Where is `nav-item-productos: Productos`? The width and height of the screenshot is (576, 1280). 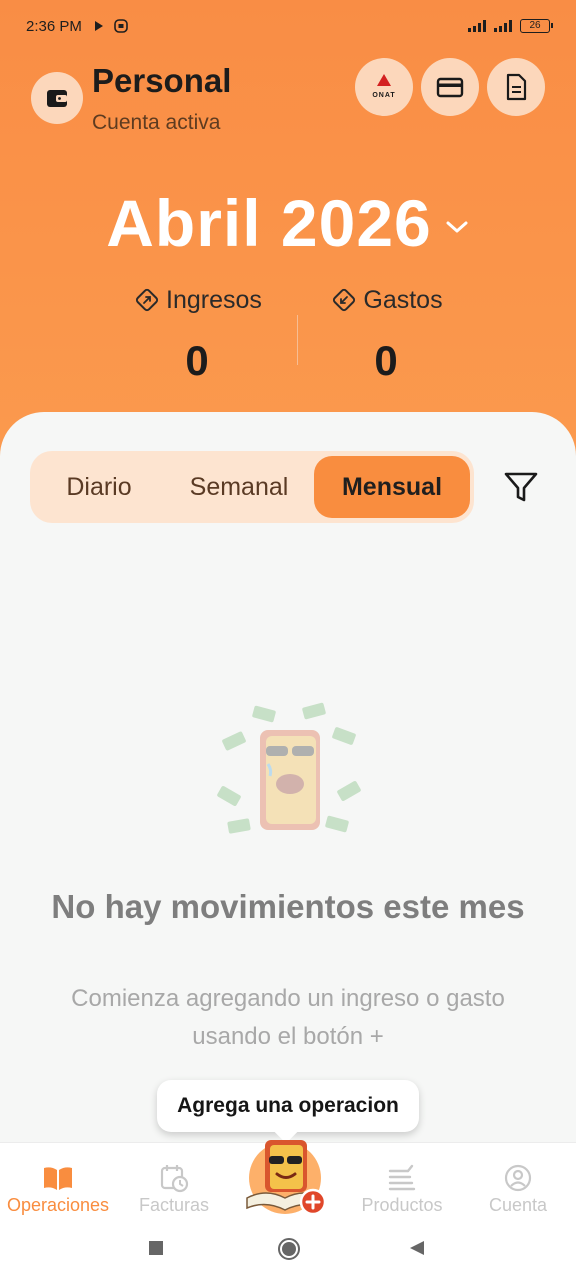
nav-item-productos: Productos is located at coordinates (402, 1188).